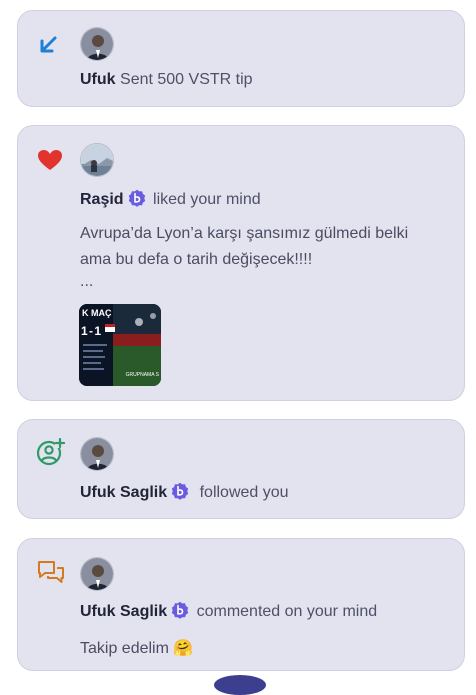 Image resolution: width=476 pixels, height=695 pixels. I want to click on notification-line: Raşid liked your mind, so click(264, 199).